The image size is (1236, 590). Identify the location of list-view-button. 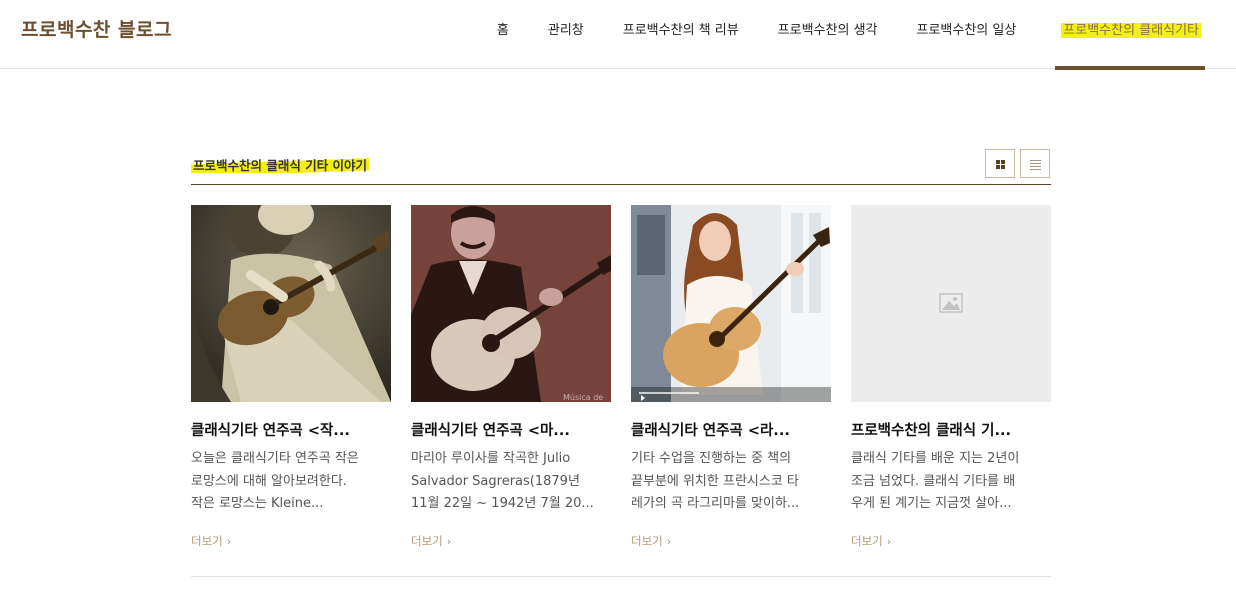
(1035, 163).